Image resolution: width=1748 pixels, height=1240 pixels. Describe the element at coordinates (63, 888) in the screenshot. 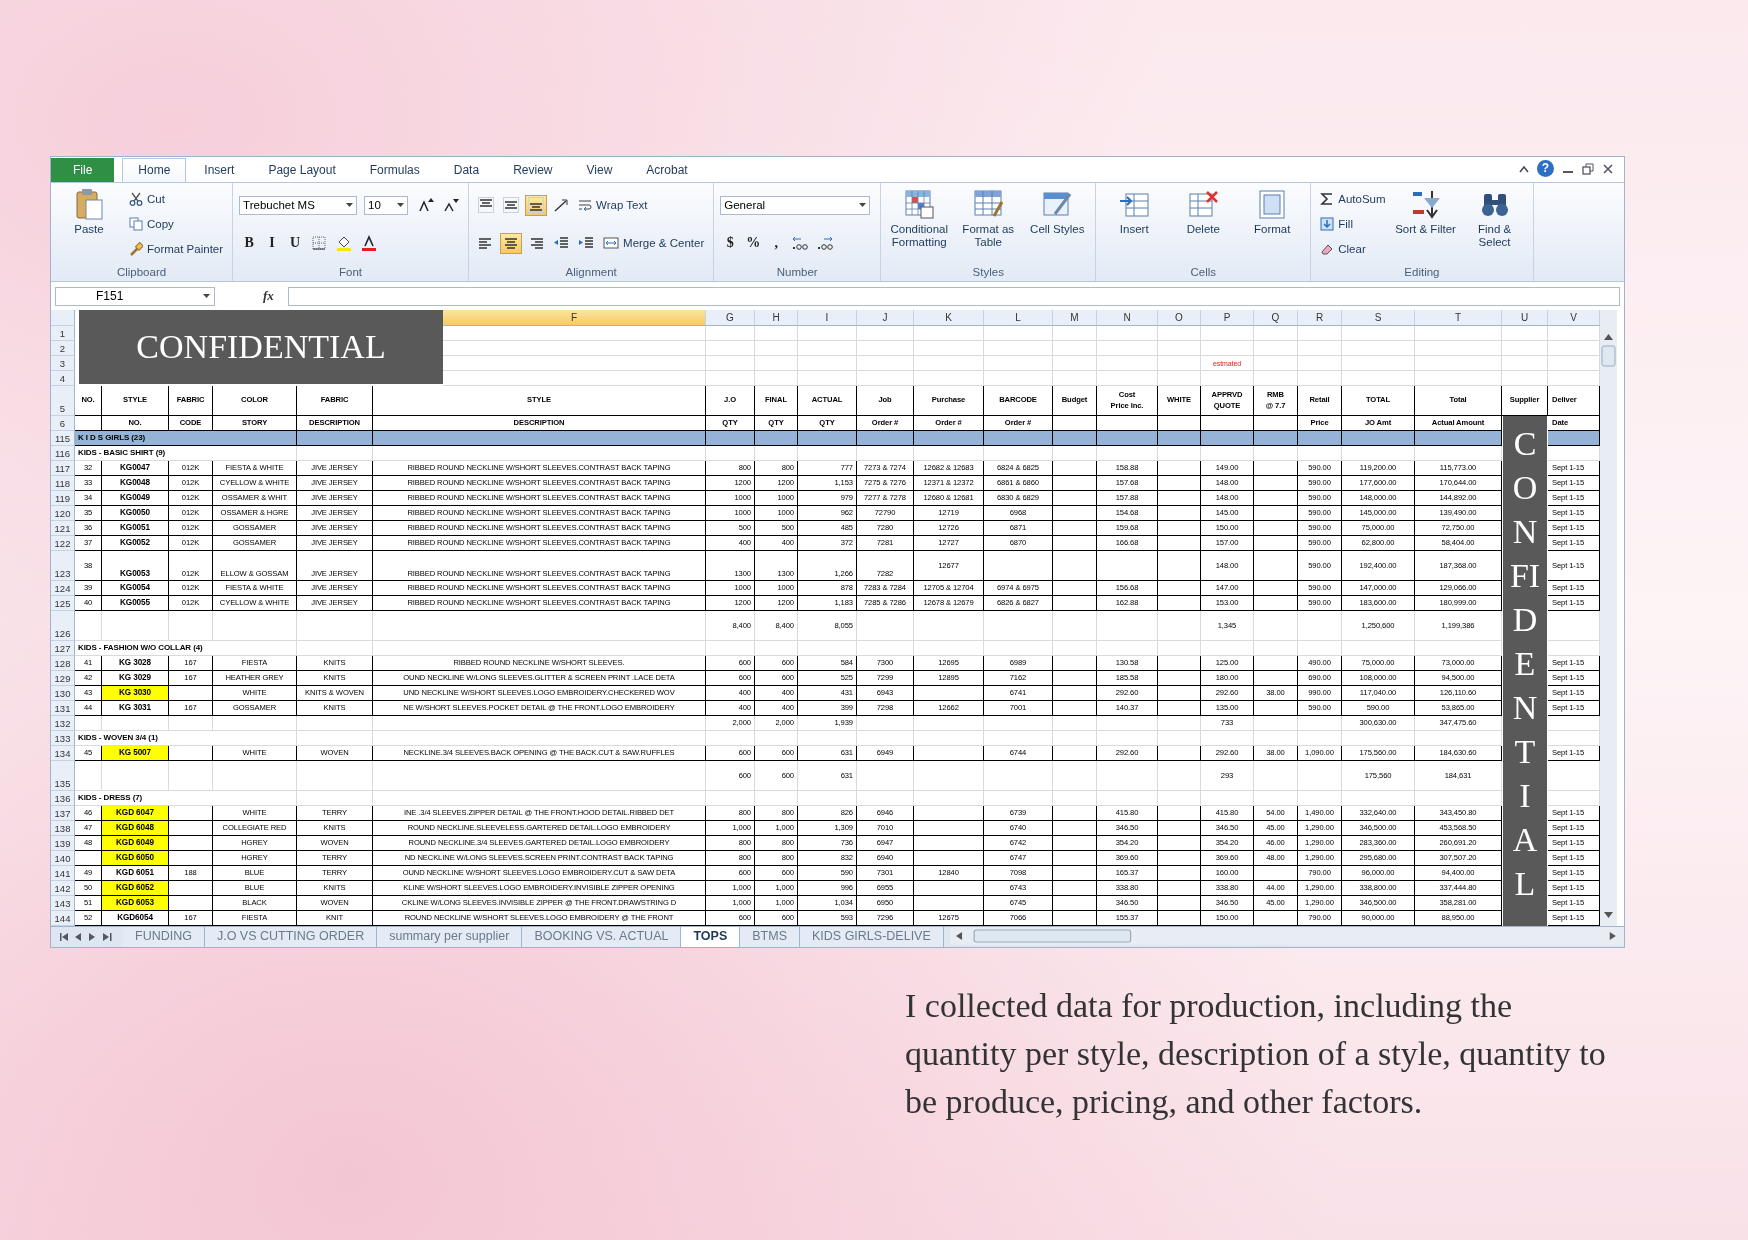

I see `row-number: 142` at that location.